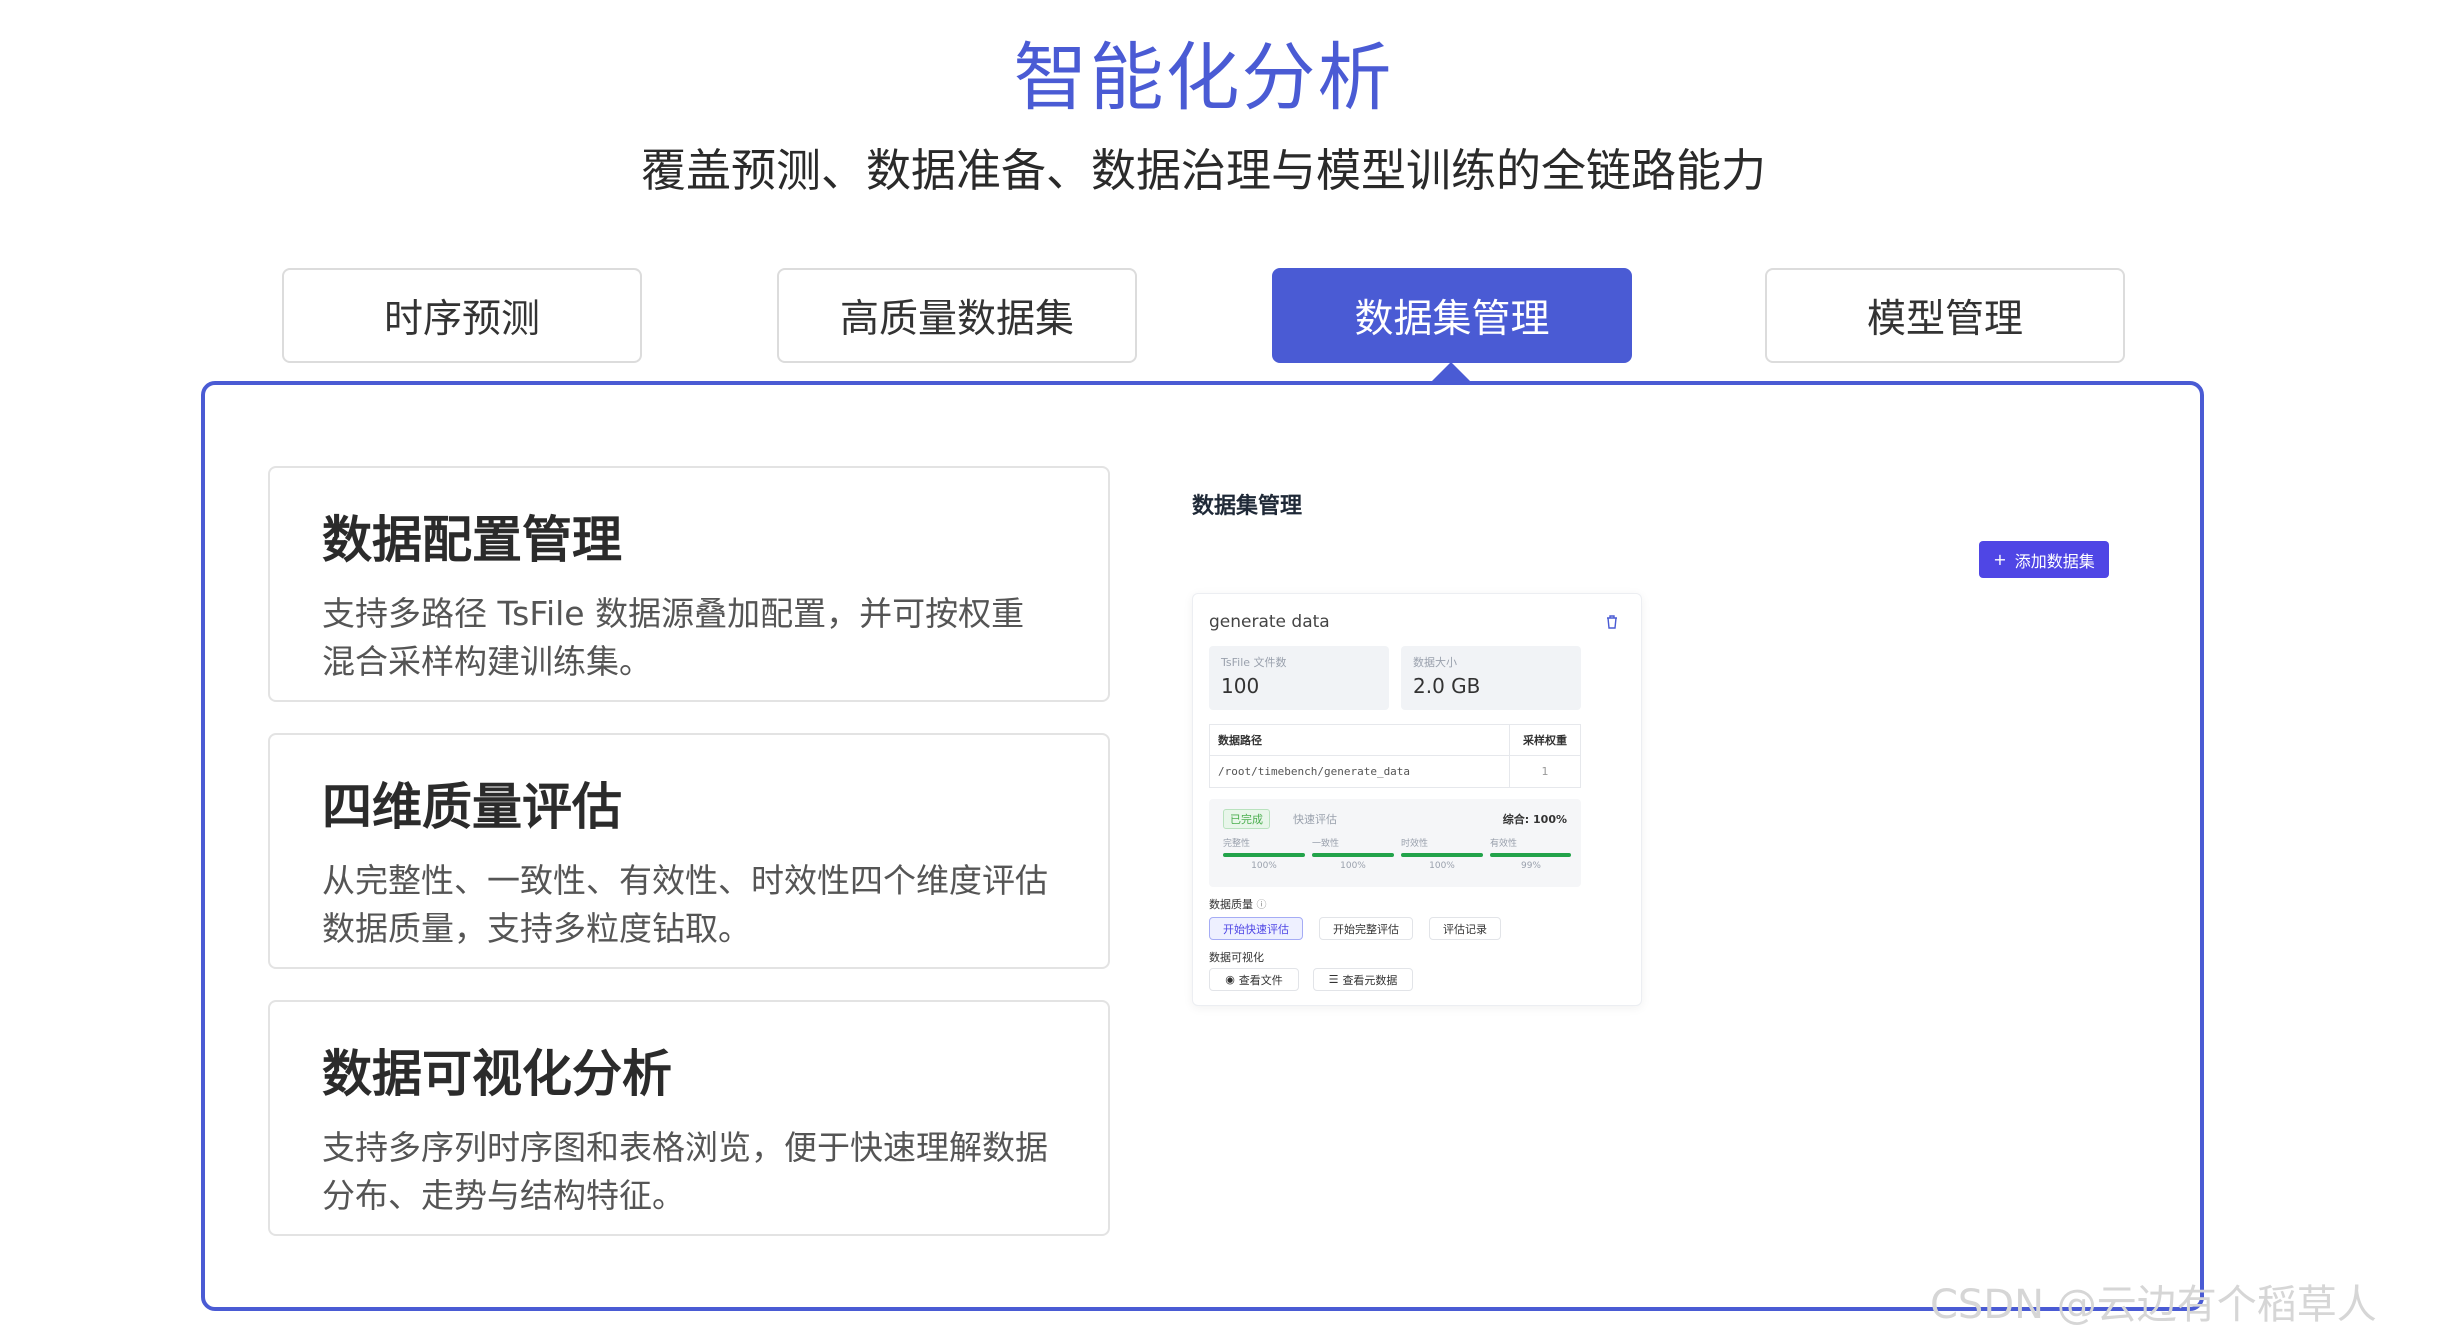 Image resolution: width=2444 pixels, height=1340 pixels. I want to click on eye-icon: ◉, so click(1230, 979).